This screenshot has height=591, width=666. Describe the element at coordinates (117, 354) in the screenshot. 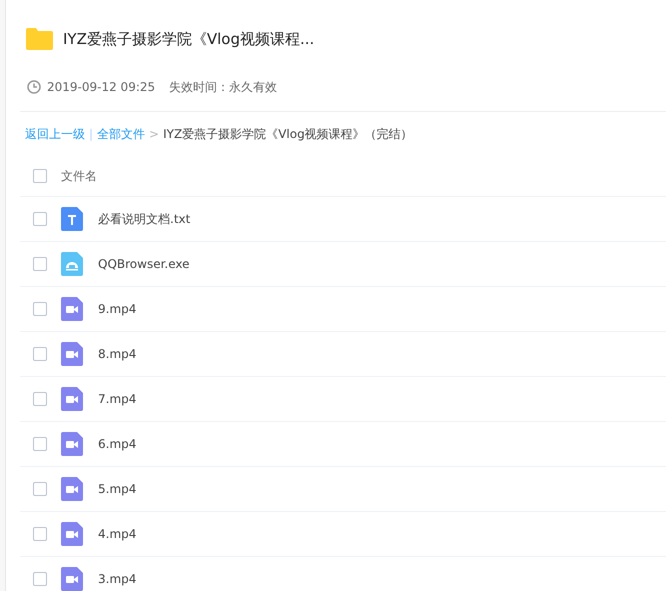

I see `file-name: 8.mp4` at that location.